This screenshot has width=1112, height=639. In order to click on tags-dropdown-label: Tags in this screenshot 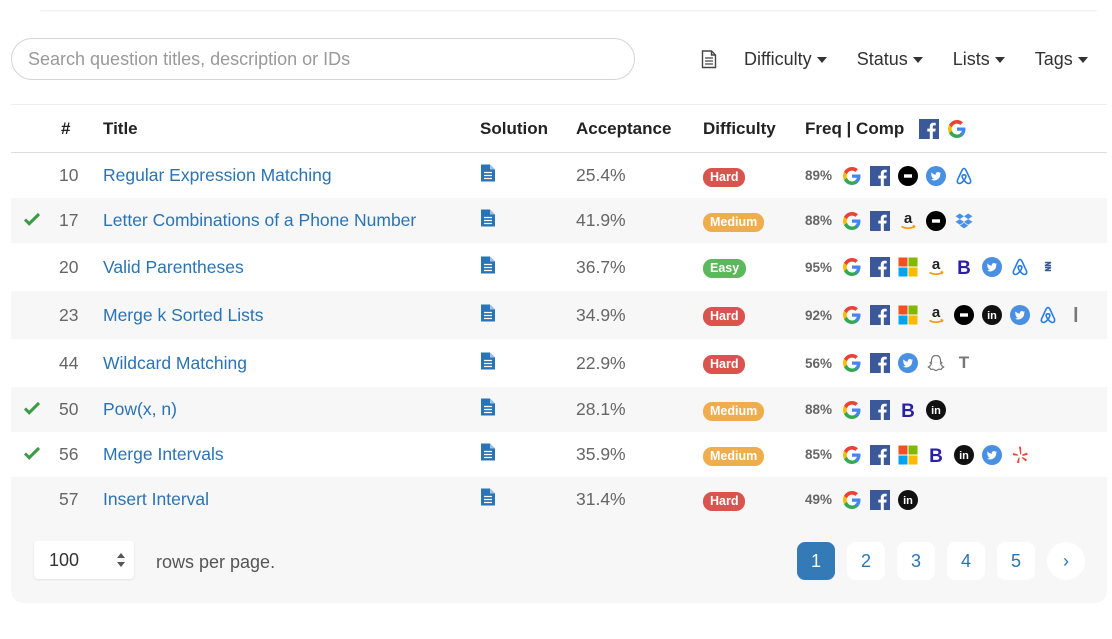, I will do `click(1053, 58)`.